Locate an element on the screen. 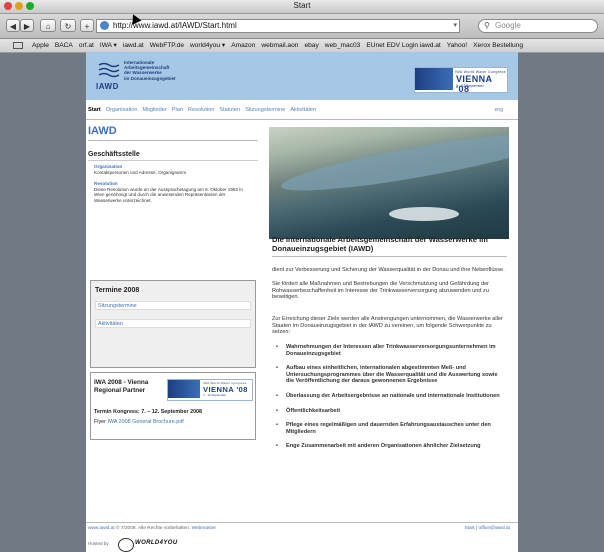 Image resolution: width=604 pixels, height=552 pixels. back-button: ◀ is located at coordinates (13, 25).